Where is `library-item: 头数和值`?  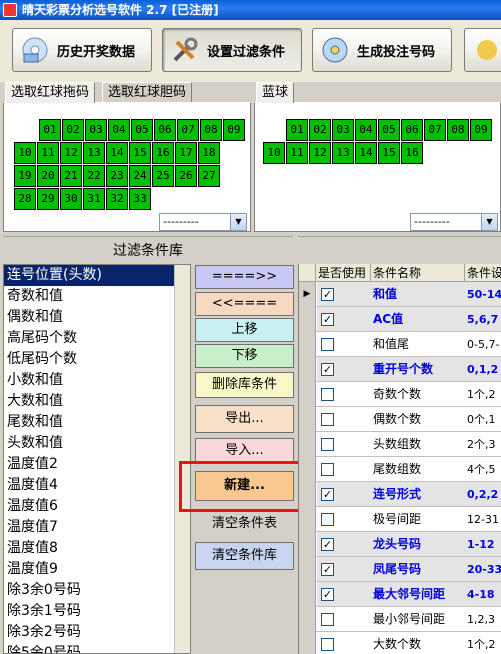
library-item: 头数和值 is located at coordinates (97, 443).